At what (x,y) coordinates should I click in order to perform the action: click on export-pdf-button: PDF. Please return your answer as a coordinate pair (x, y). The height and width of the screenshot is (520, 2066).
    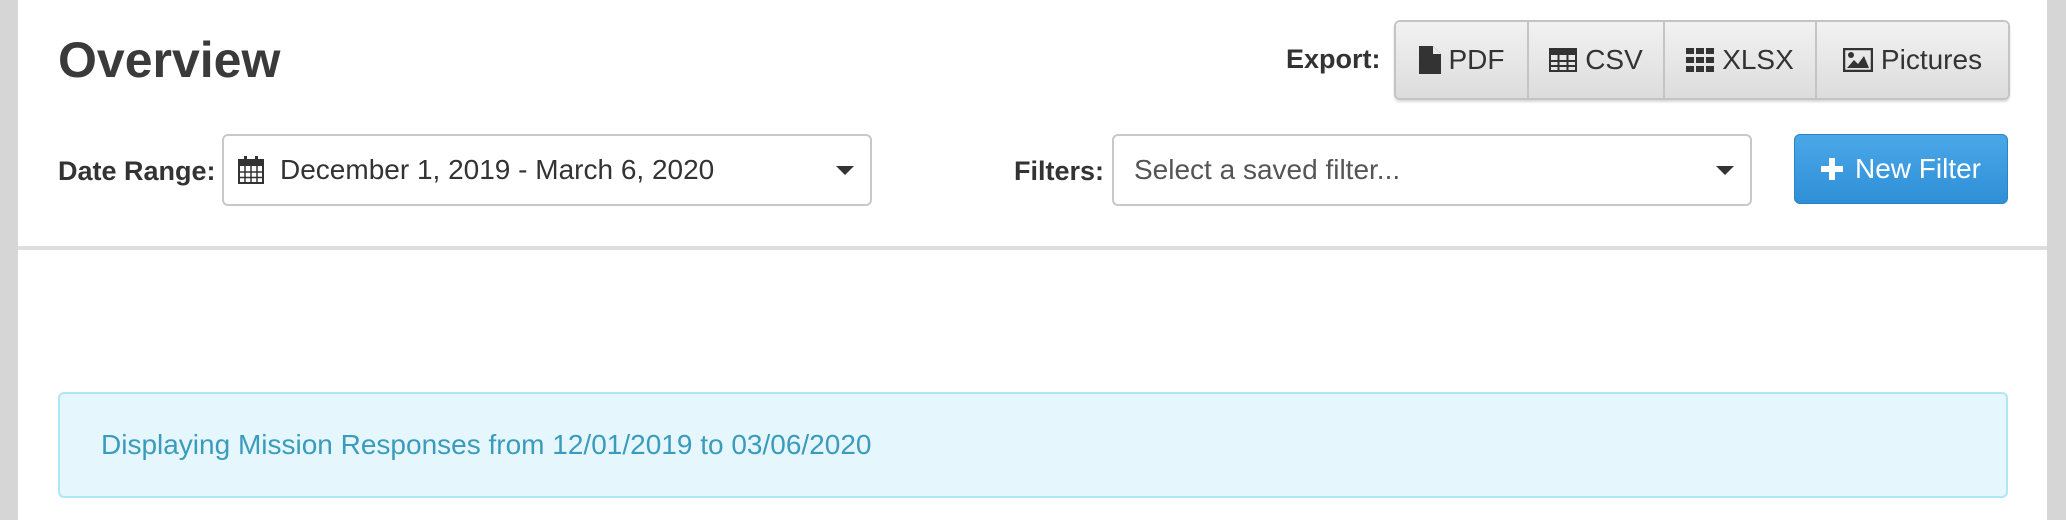
    Looking at the image, I should click on (1462, 60).